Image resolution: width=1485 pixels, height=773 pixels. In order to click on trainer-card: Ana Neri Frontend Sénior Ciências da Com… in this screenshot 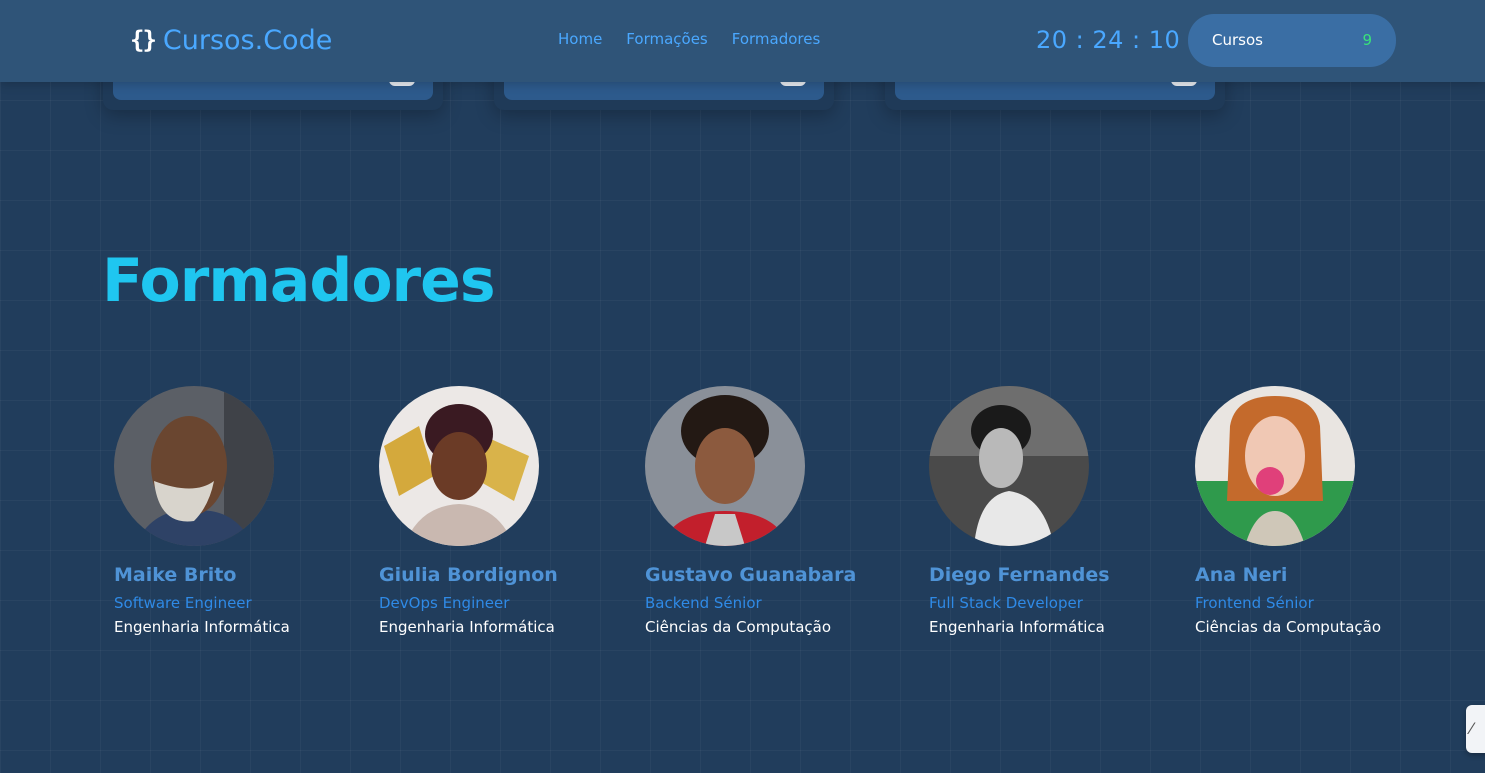, I will do `click(1330, 511)`.